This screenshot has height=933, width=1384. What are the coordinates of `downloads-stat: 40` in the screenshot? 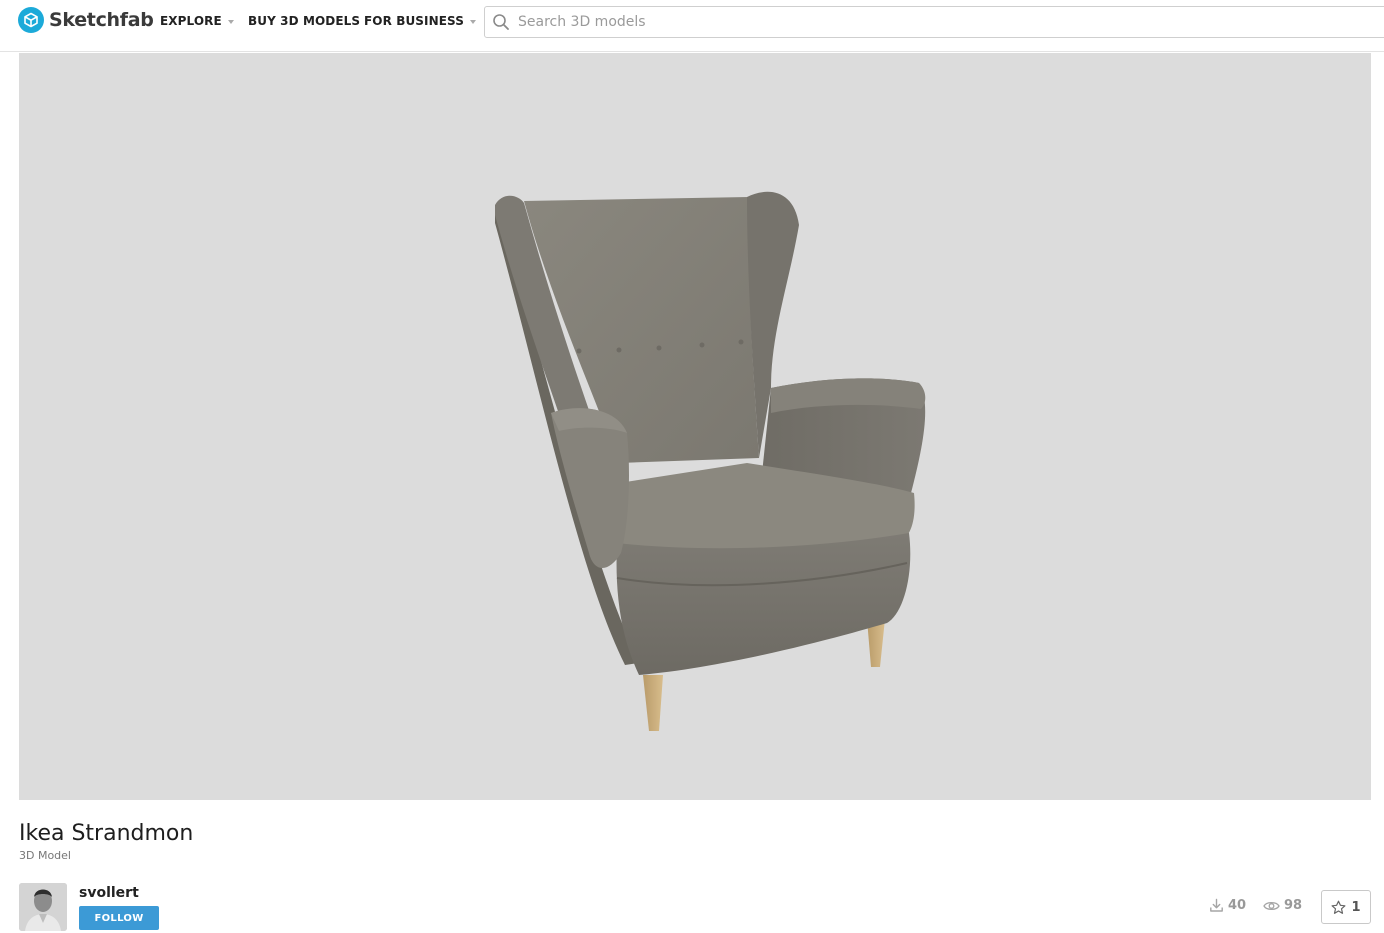 It's located at (1227, 905).